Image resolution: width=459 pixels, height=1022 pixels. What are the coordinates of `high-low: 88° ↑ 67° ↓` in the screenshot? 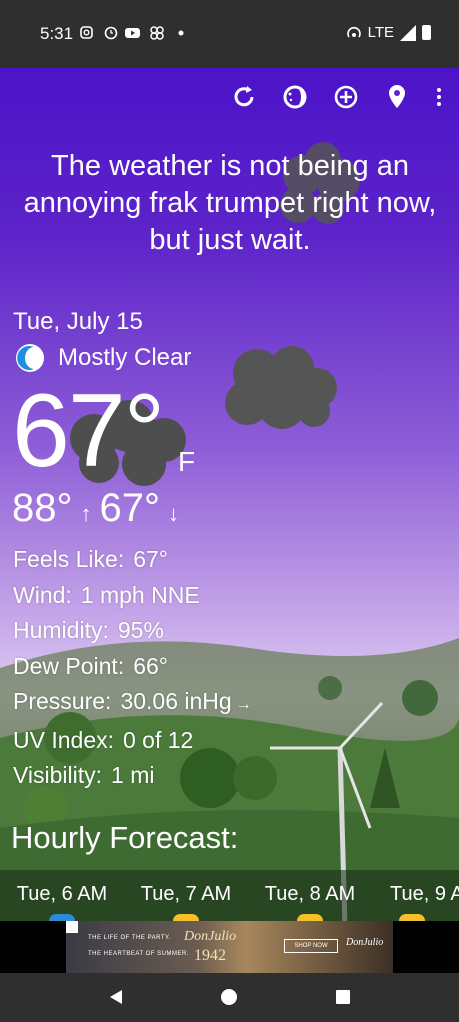 It's located at (95, 508).